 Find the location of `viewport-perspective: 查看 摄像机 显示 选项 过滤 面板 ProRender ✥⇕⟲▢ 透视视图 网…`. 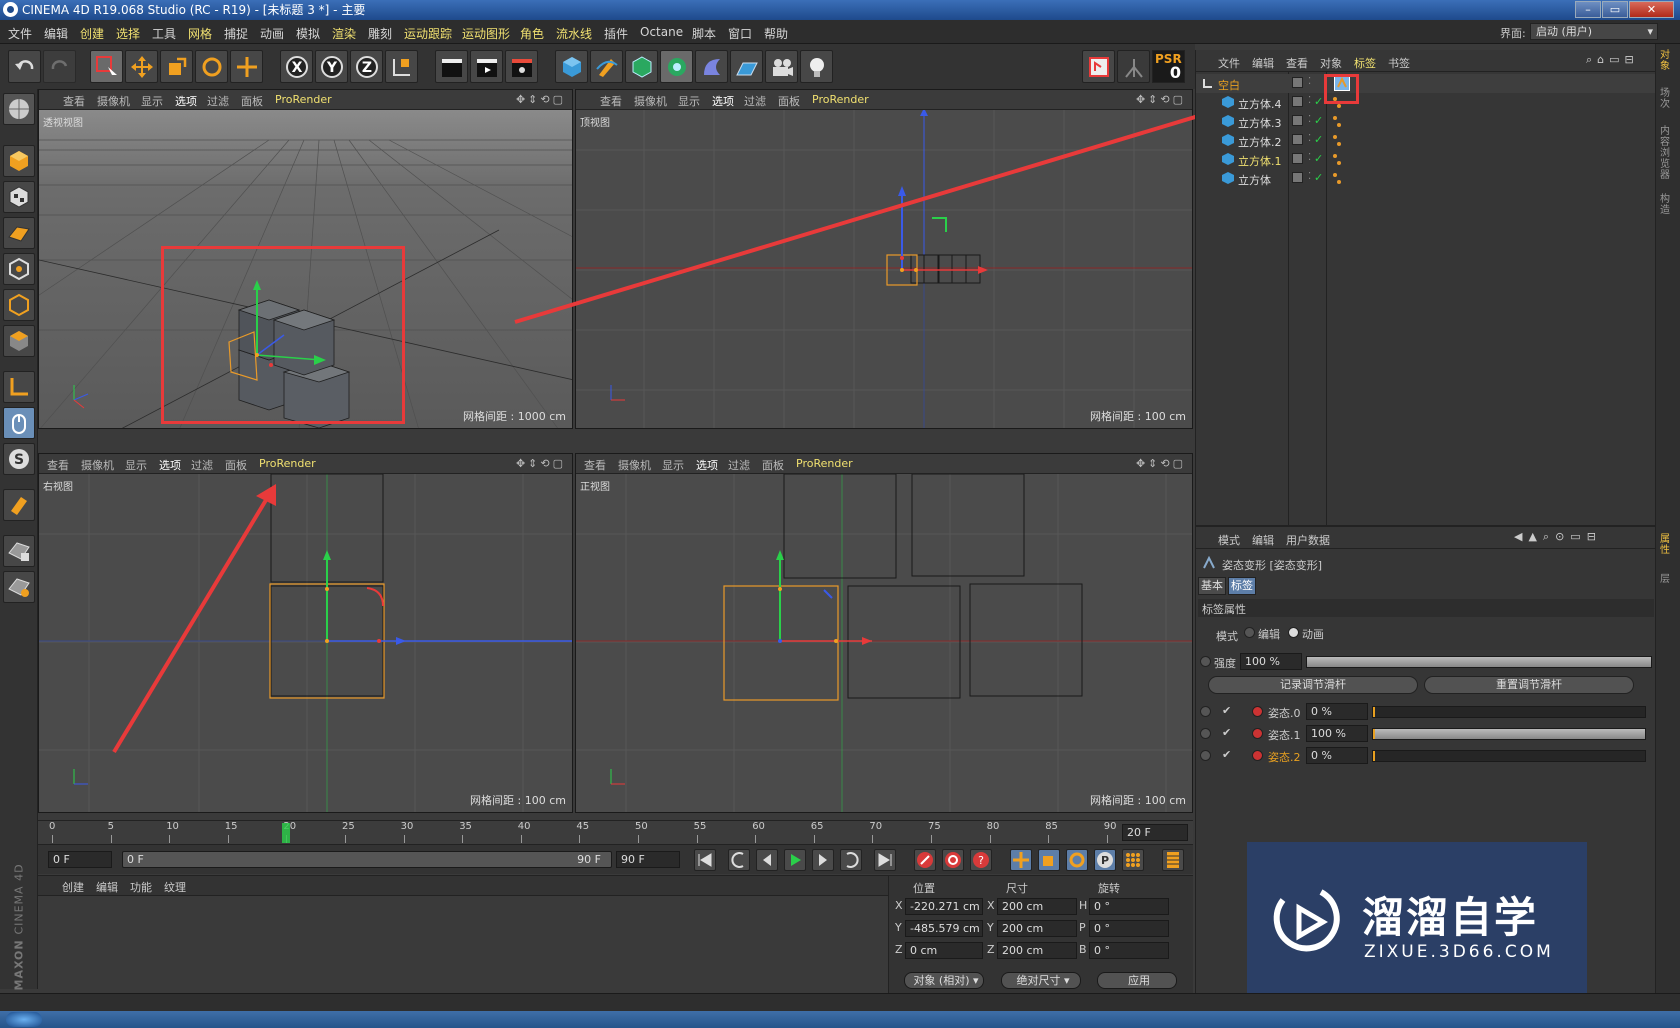

viewport-perspective: 查看 摄像机 显示 选项 过滤 面板 ProRender ✥⇕⟲▢ 透视视图 网… is located at coordinates (305, 259).